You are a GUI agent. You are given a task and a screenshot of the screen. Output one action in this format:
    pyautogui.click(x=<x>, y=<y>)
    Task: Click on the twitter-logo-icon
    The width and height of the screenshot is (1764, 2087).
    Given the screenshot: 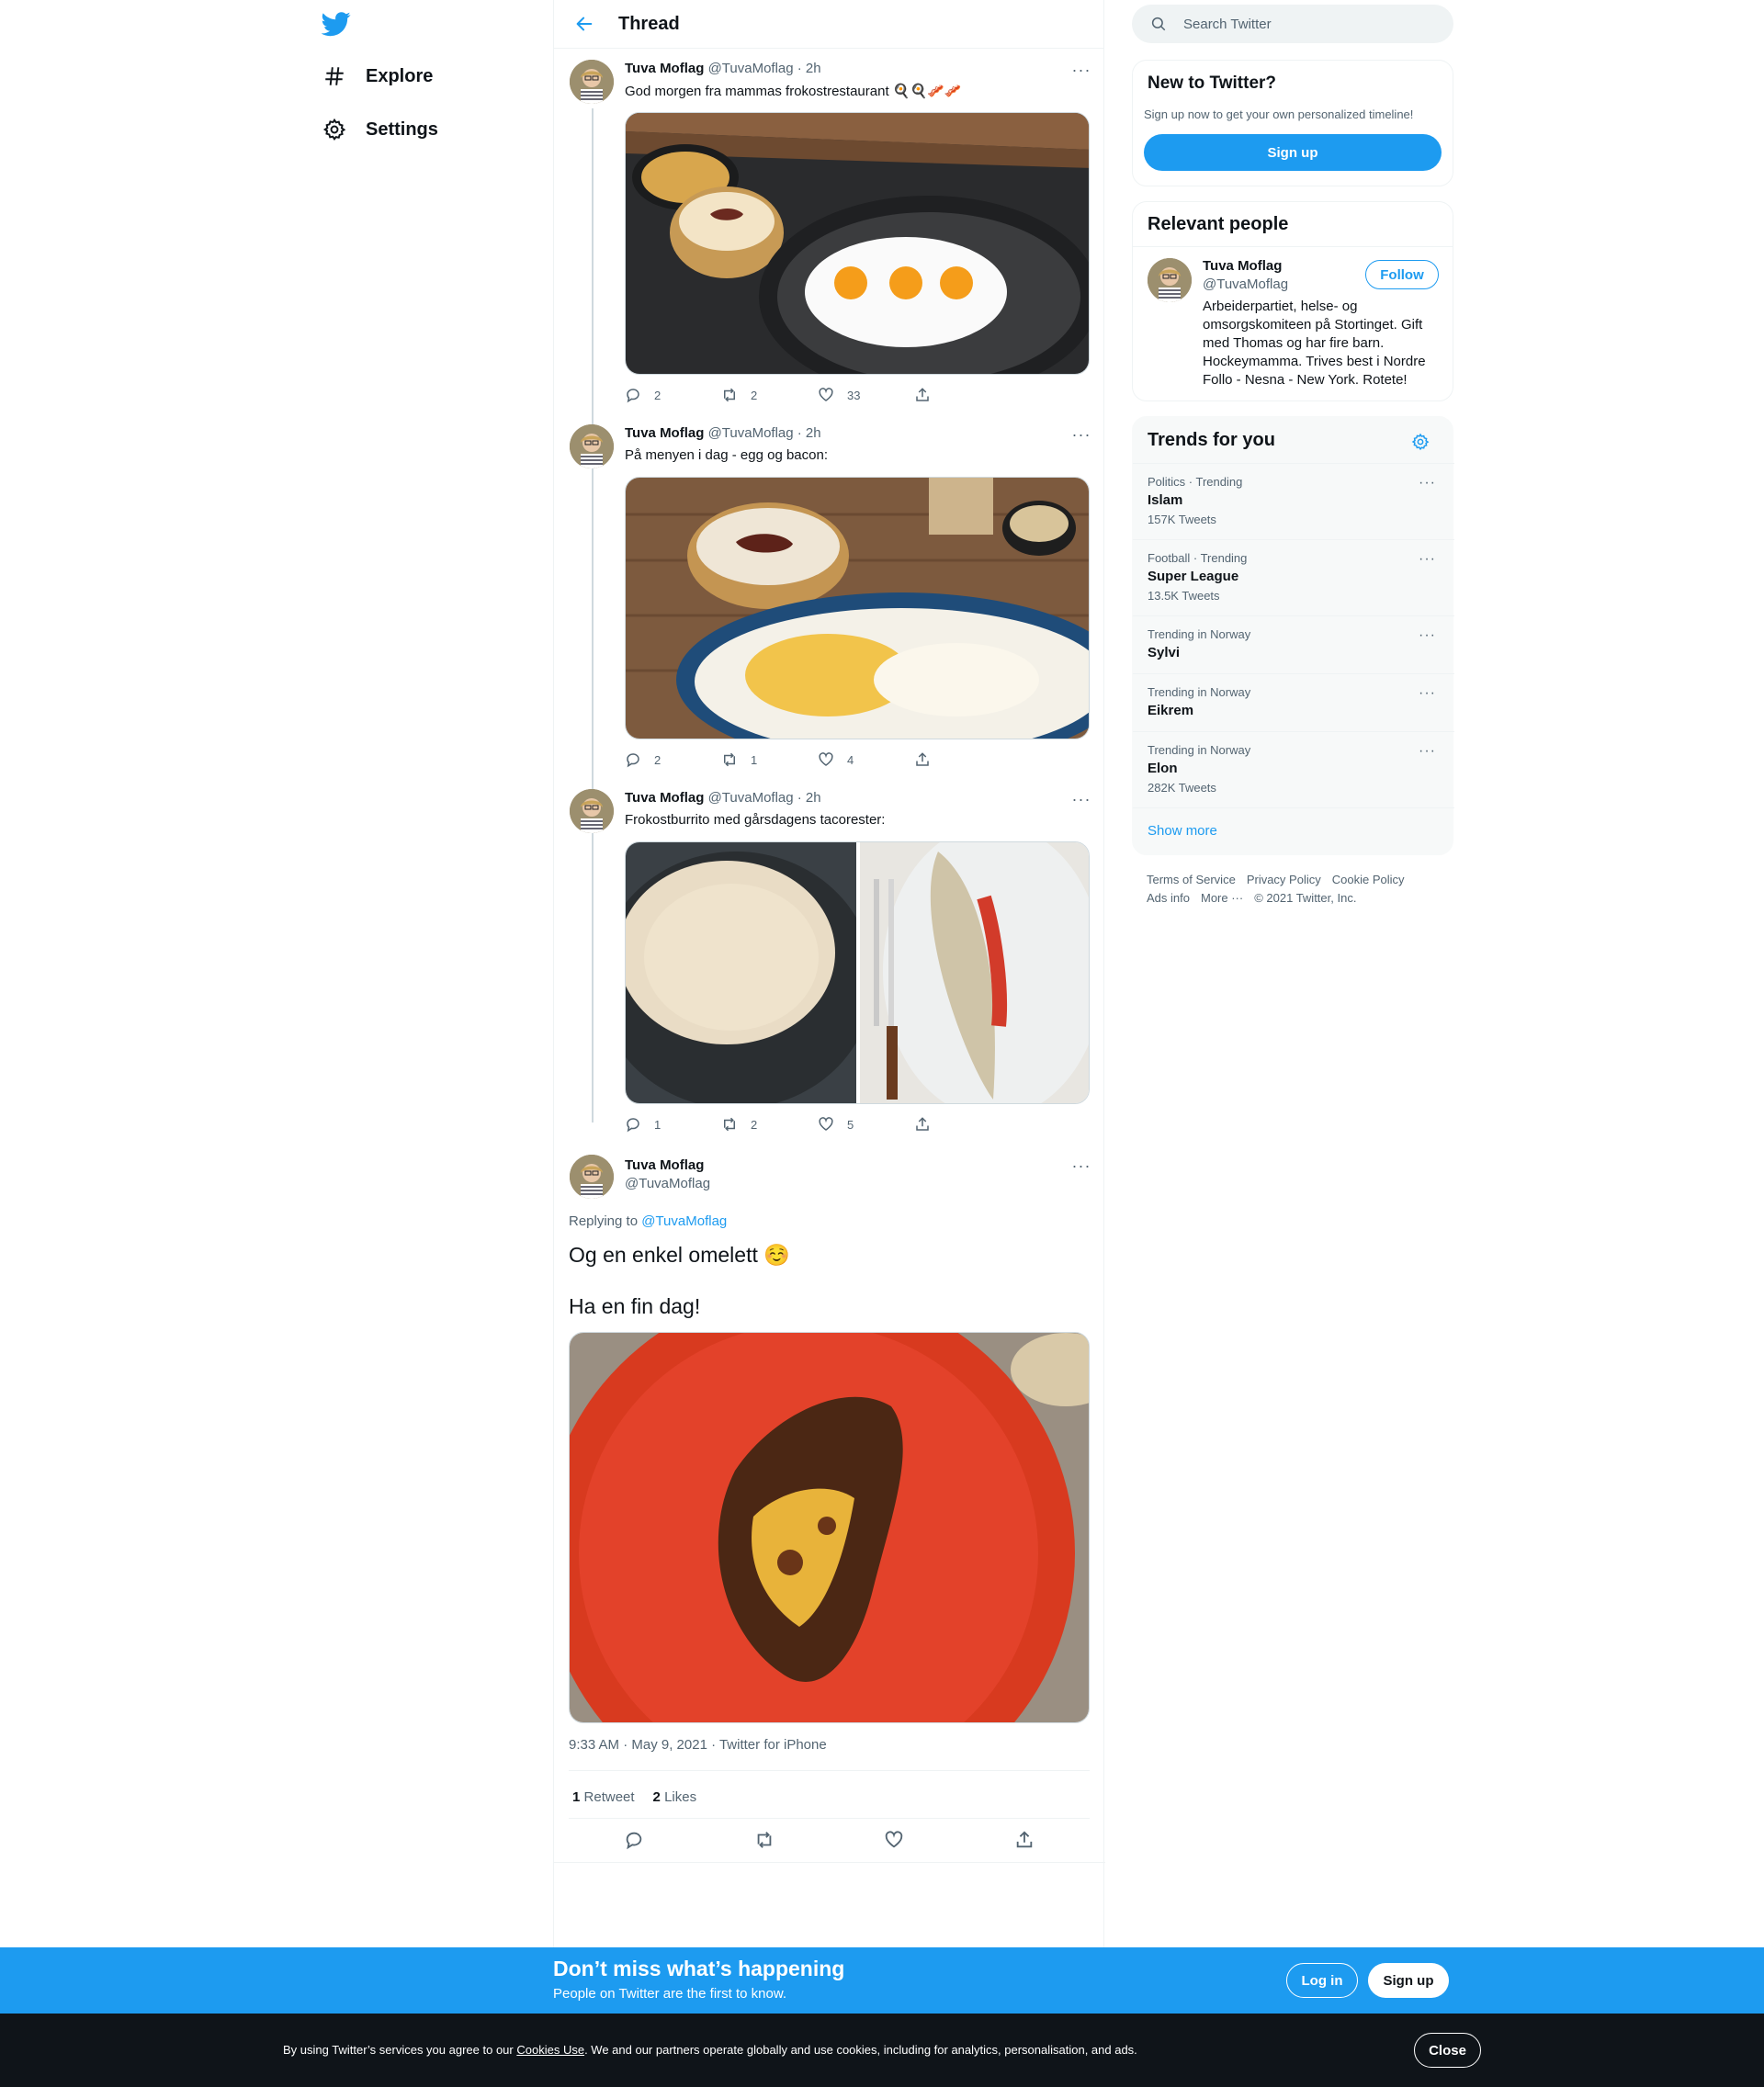 What is the action you would take?
    pyautogui.click(x=336, y=24)
    